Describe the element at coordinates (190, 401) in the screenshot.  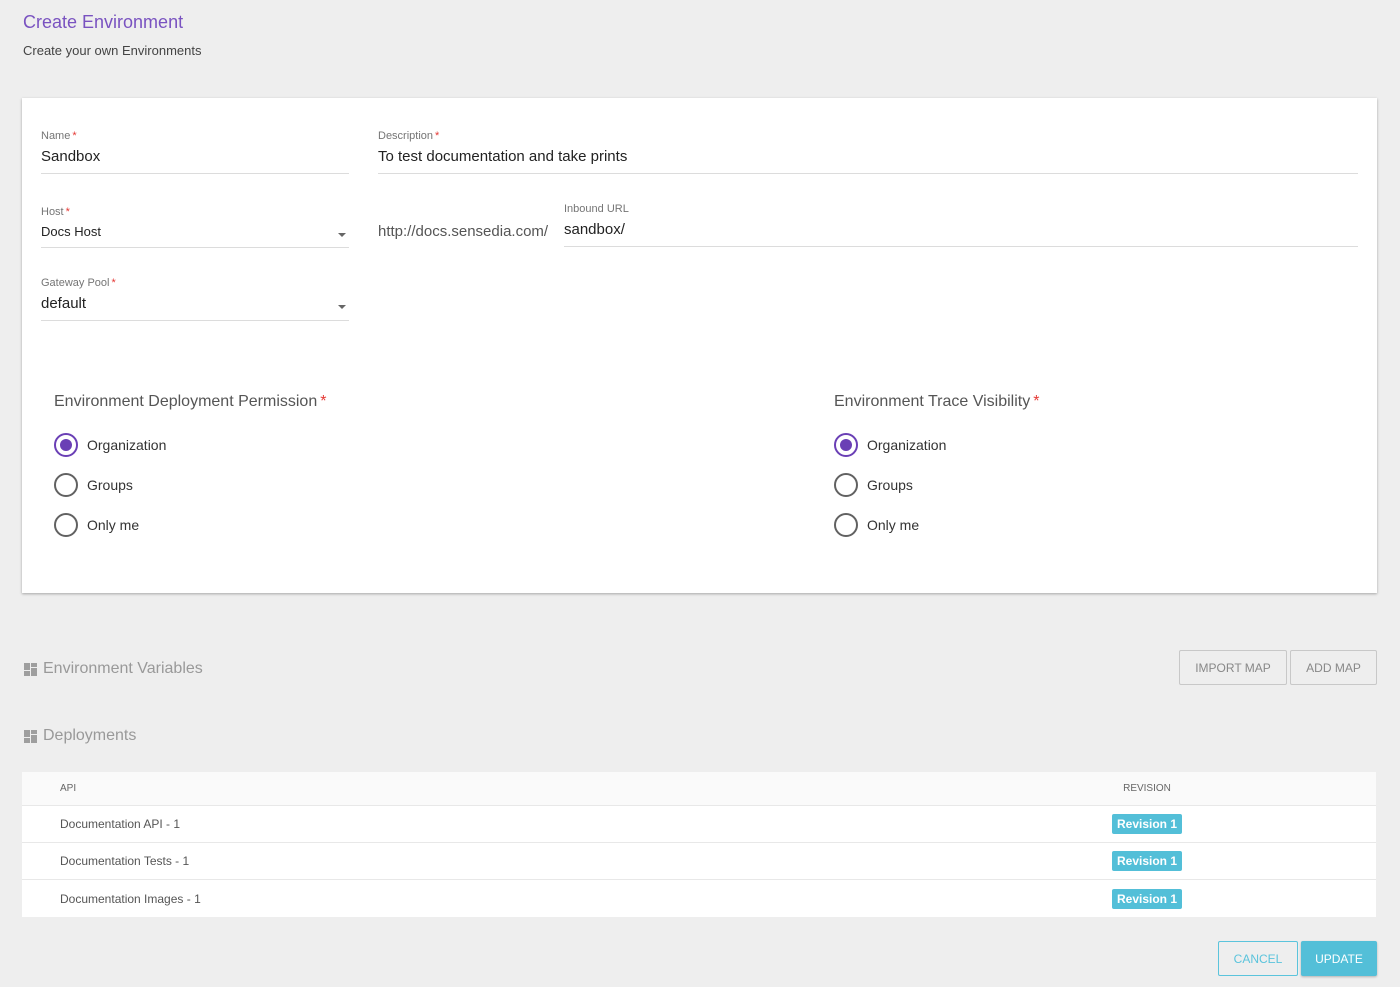
I see `deployment-permission-title: Environment Deployment Permission *` at that location.